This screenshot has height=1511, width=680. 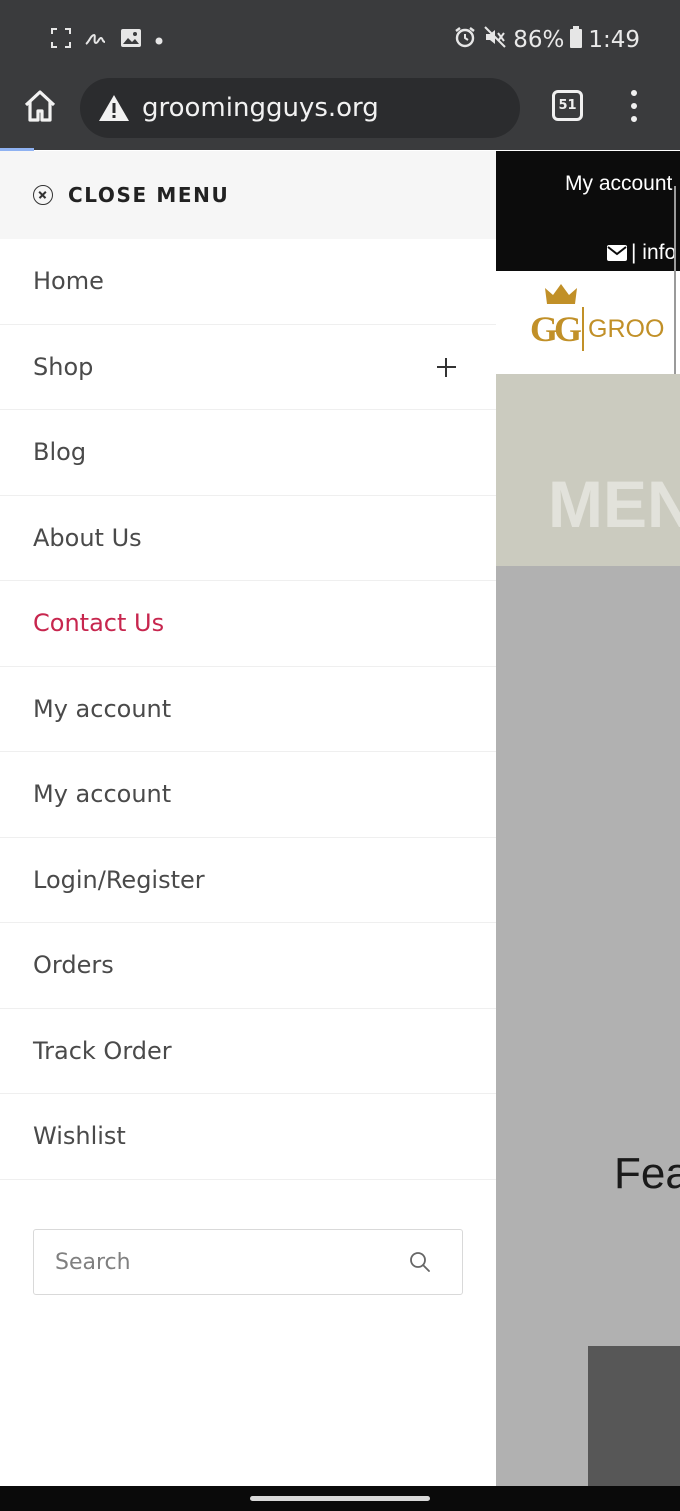 What do you see at coordinates (647, 1173) in the screenshot?
I see `featured-heading: Fea` at bounding box center [647, 1173].